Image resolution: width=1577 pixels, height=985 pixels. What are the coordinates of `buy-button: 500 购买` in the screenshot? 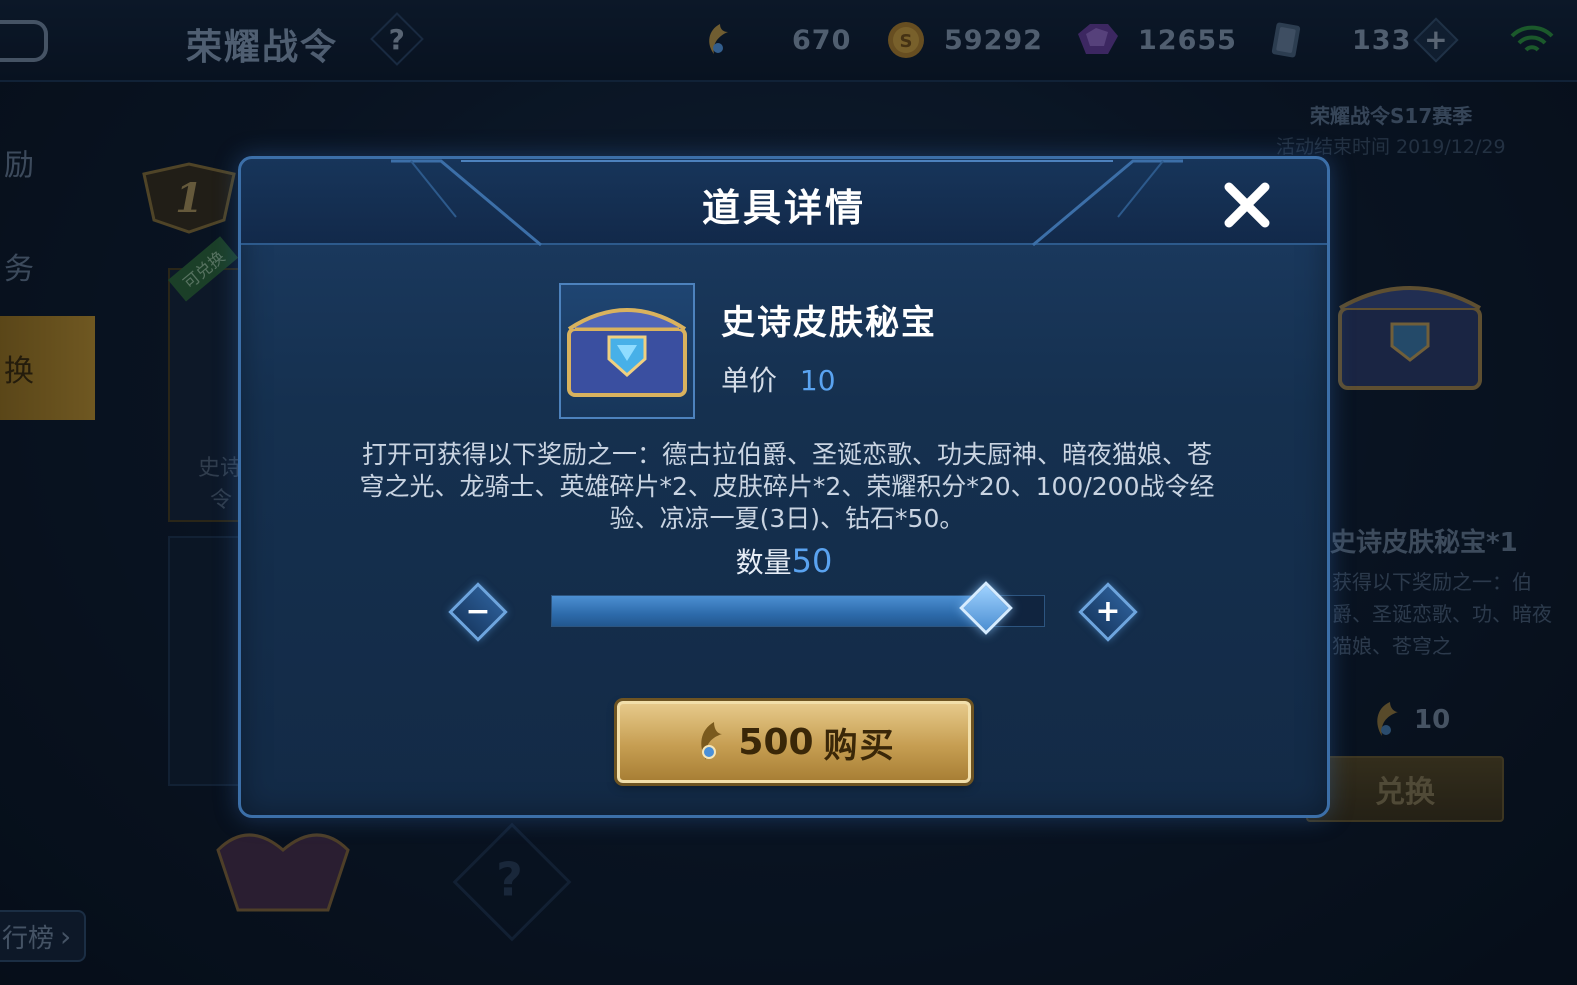 It's located at (794, 742).